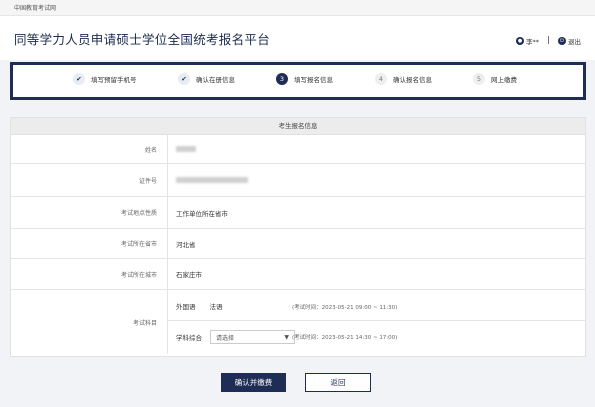 This screenshot has width=595, height=407. I want to click on id-label: 证件号, so click(89, 180).